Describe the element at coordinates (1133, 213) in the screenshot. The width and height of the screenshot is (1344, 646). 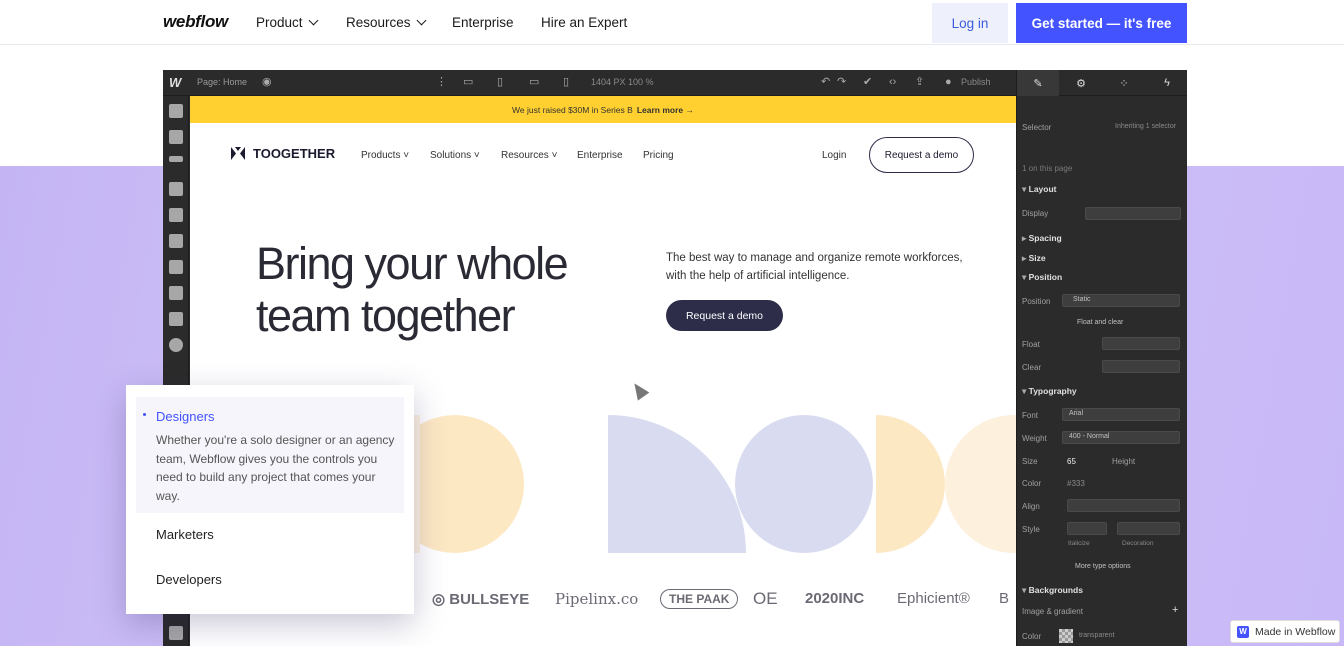
I see `display-options` at that location.